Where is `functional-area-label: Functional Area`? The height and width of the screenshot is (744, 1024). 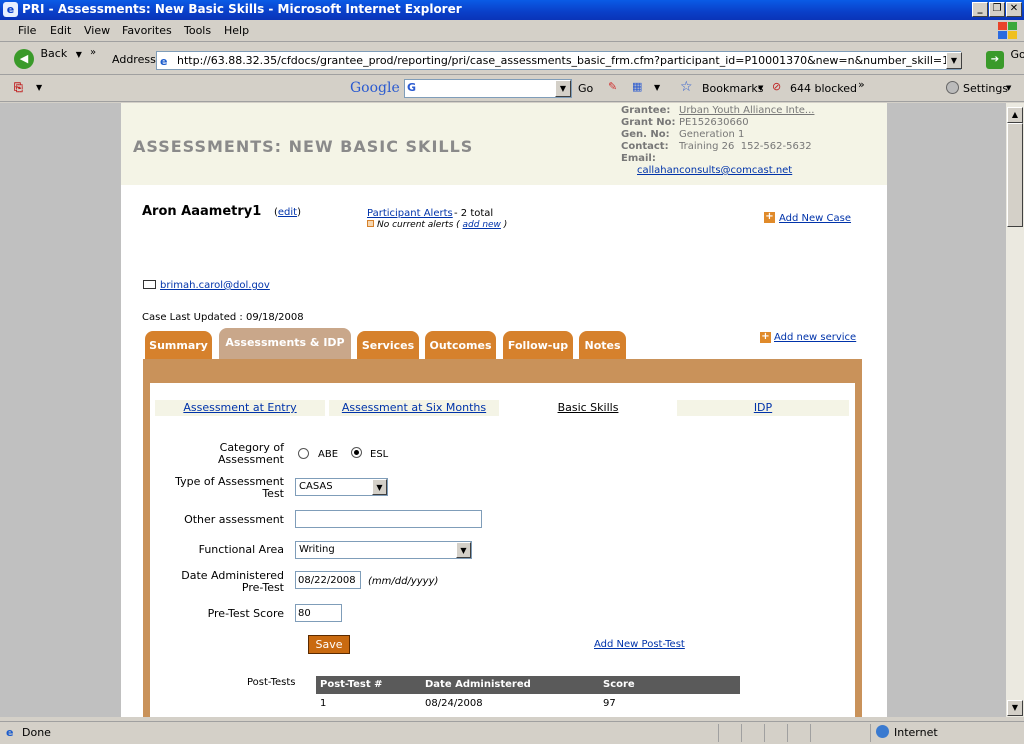
functional-area-label: Functional Area is located at coordinates (241, 549).